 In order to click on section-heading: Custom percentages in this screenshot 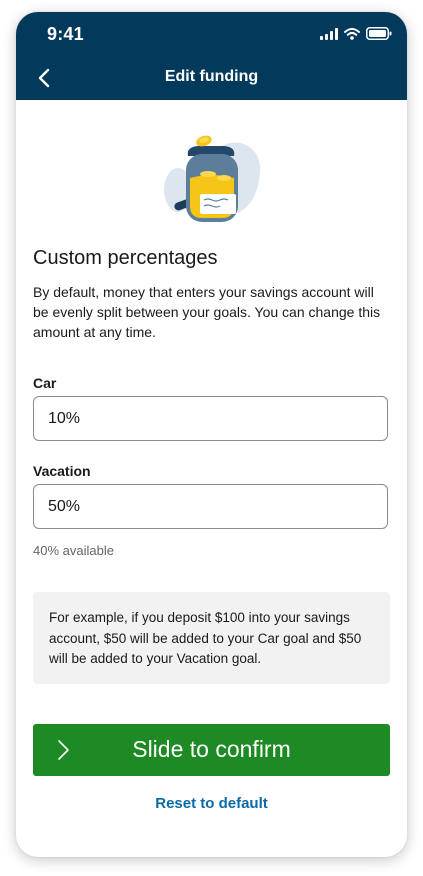, I will do `click(125, 258)`.